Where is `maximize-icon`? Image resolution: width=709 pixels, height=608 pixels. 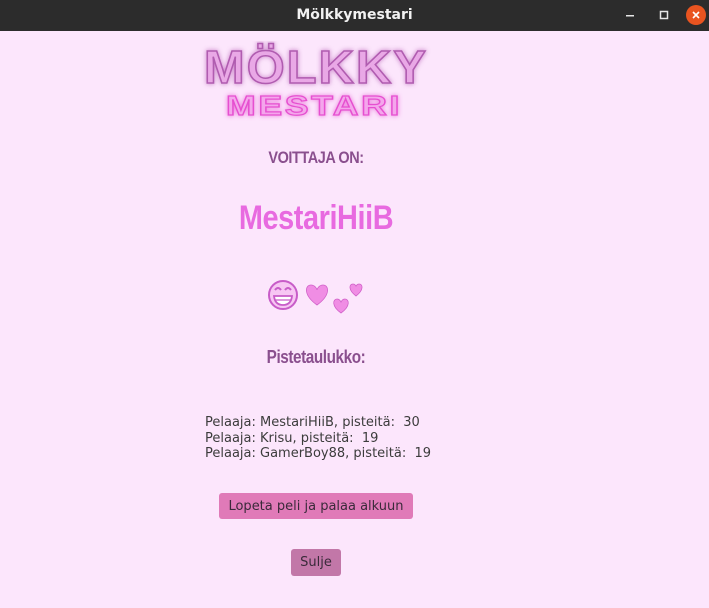
maximize-icon is located at coordinates (664, 15).